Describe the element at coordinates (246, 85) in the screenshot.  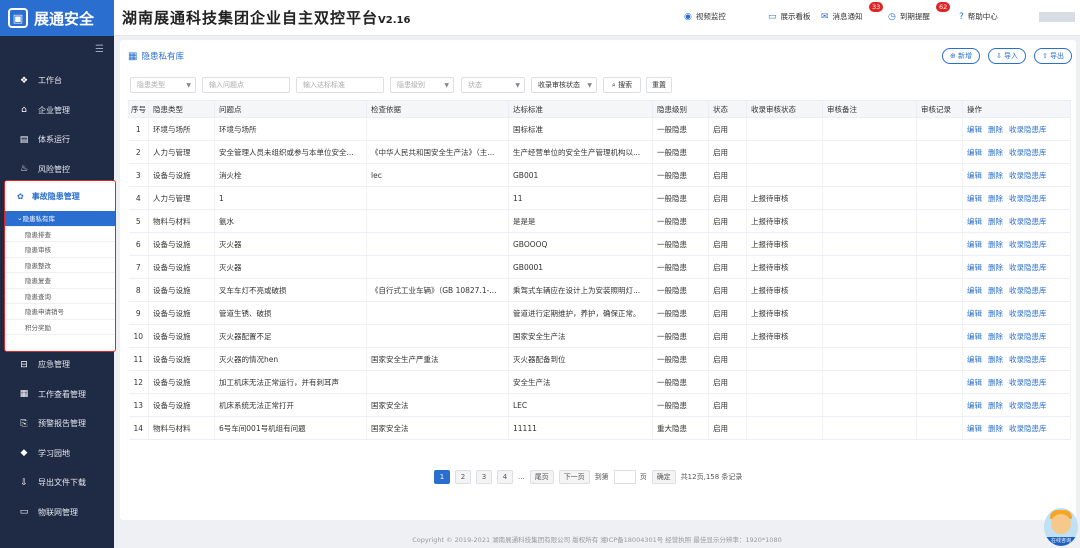
I see `problem-input: 输入问题点` at that location.